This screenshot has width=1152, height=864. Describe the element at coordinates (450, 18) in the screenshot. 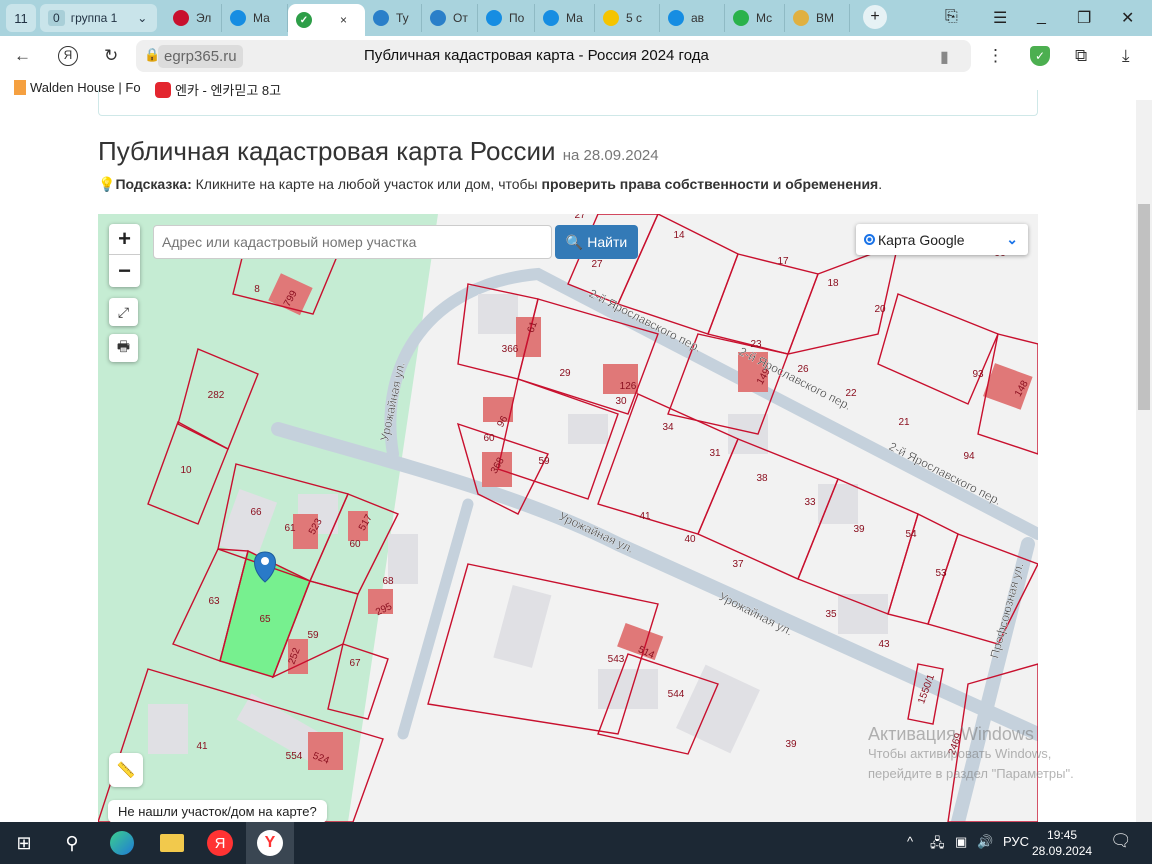

I see `tab: От` at that location.